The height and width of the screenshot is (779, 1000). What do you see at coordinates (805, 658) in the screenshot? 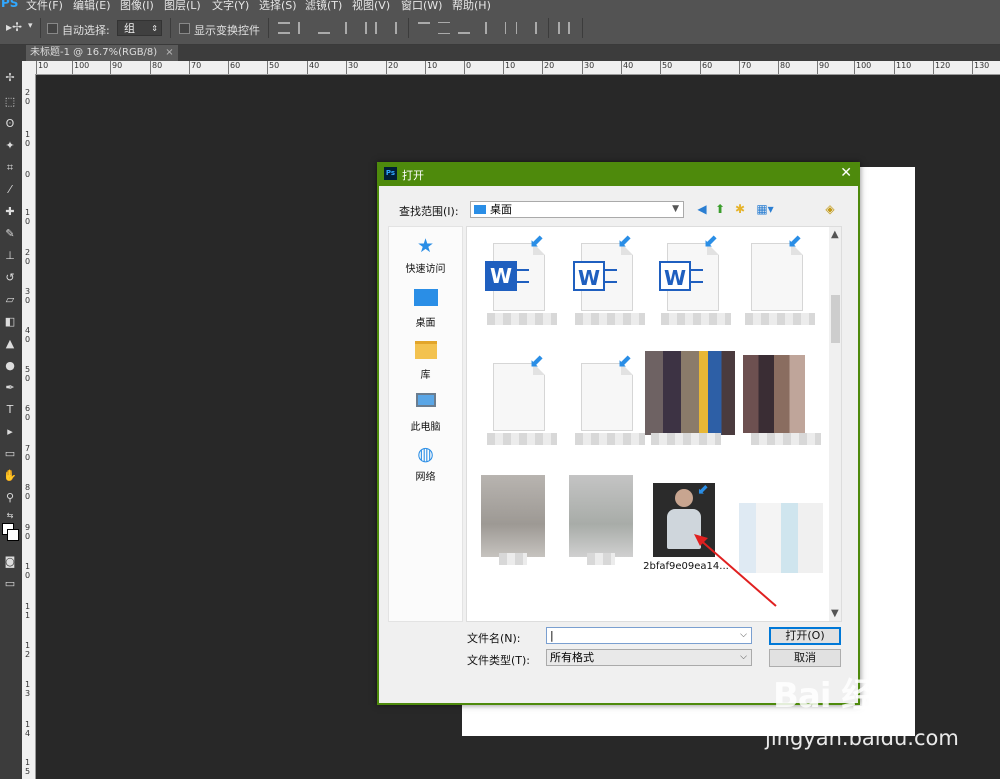
I see `cancel-button: 取消` at bounding box center [805, 658].